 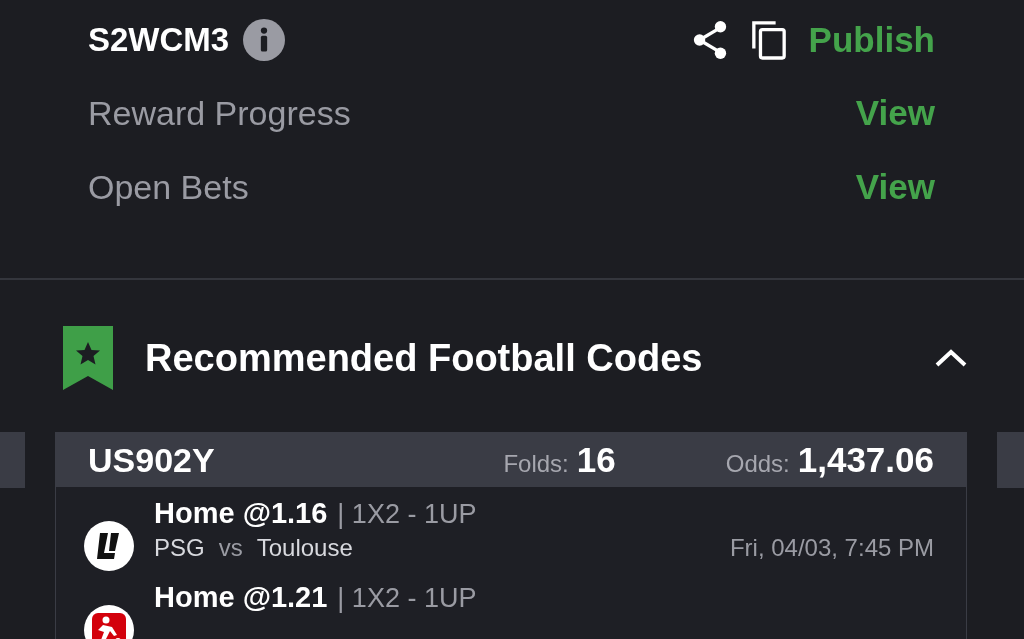 What do you see at coordinates (230, 548) in the screenshot?
I see `versus-text: vs` at bounding box center [230, 548].